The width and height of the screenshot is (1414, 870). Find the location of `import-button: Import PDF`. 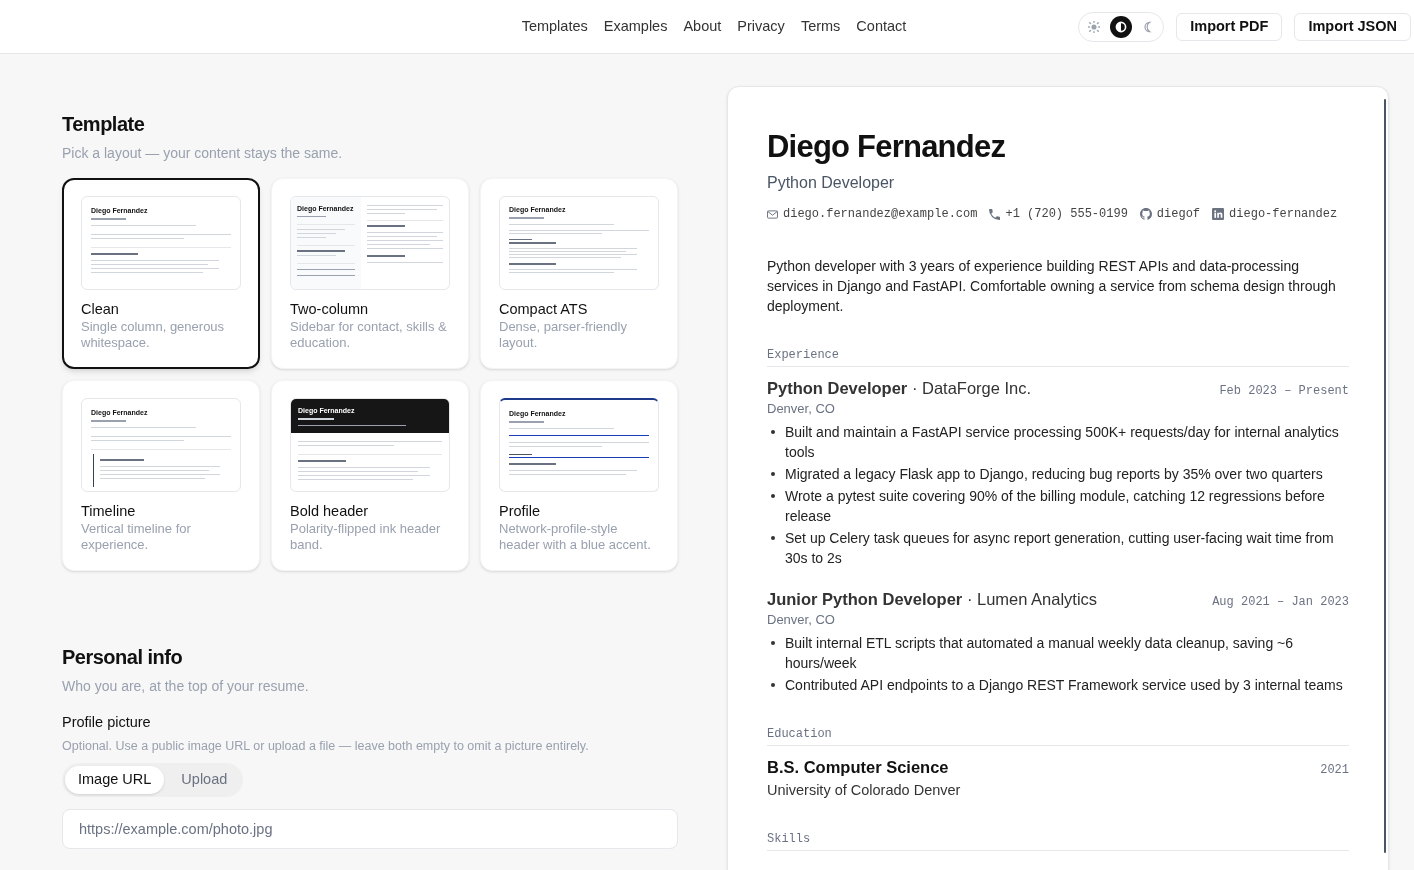

import-button: Import PDF is located at coordinates (1229, 26).